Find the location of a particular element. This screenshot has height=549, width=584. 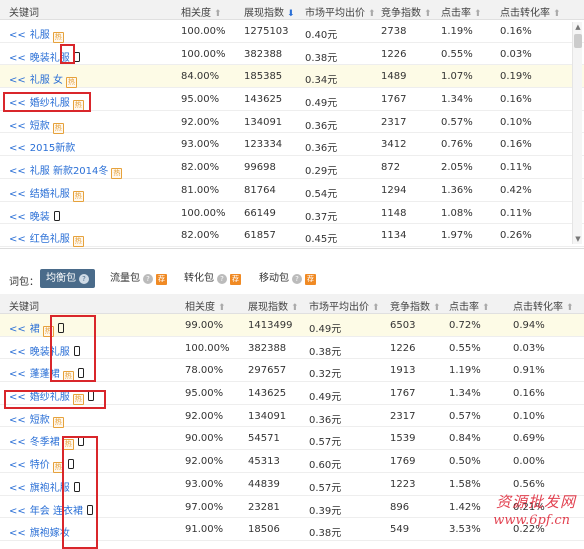

package-tab-label: 转化包 is located at coordinates (199, 278).